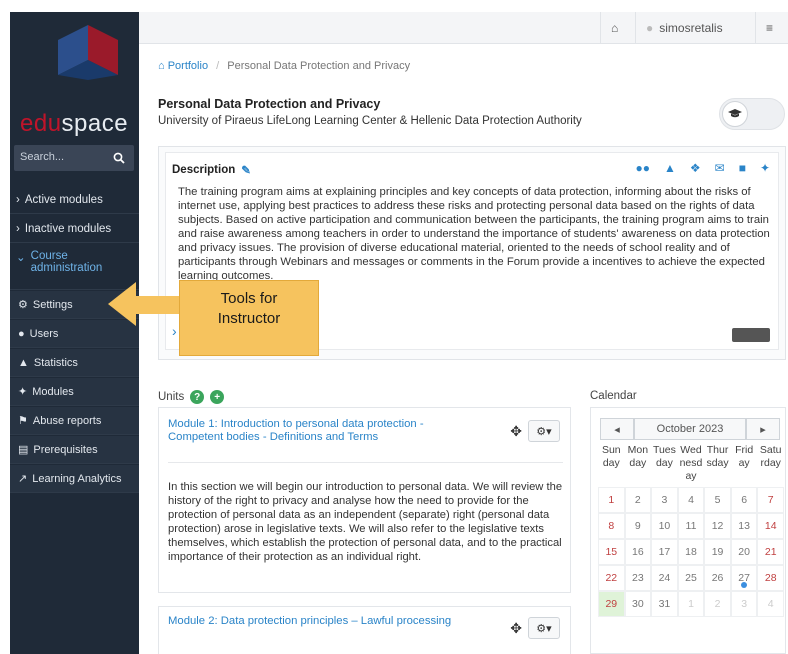 This screenshot has height=654, width=788. I want to click on home-button: ⌂, so click(617, 28).